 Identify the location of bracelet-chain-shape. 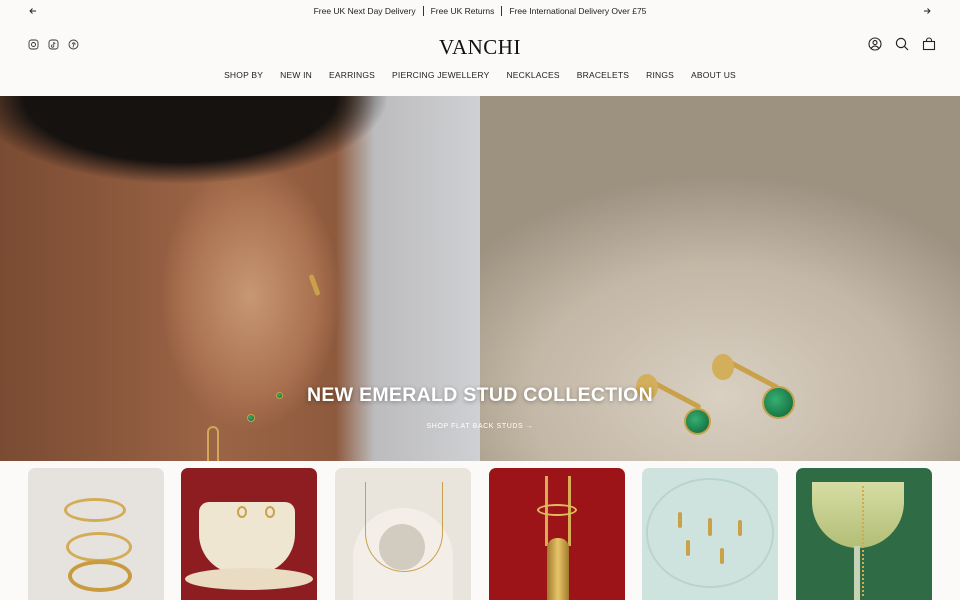
(864, 541).